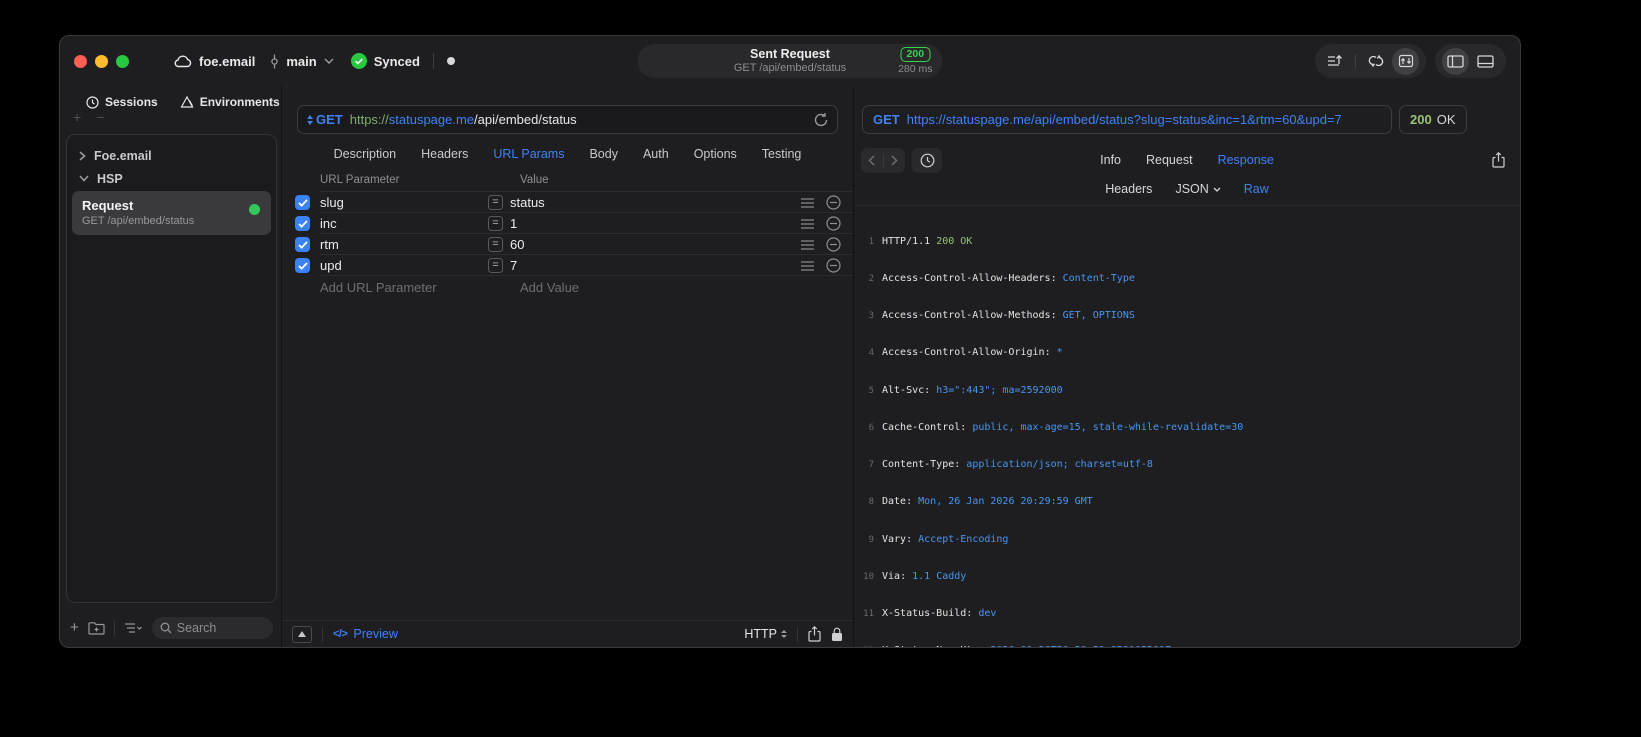 This screenshot has width=1641, height=737. Describe the element at coordinates (715, 154) in the screenshot. I see `tab-options: Options` at that location.